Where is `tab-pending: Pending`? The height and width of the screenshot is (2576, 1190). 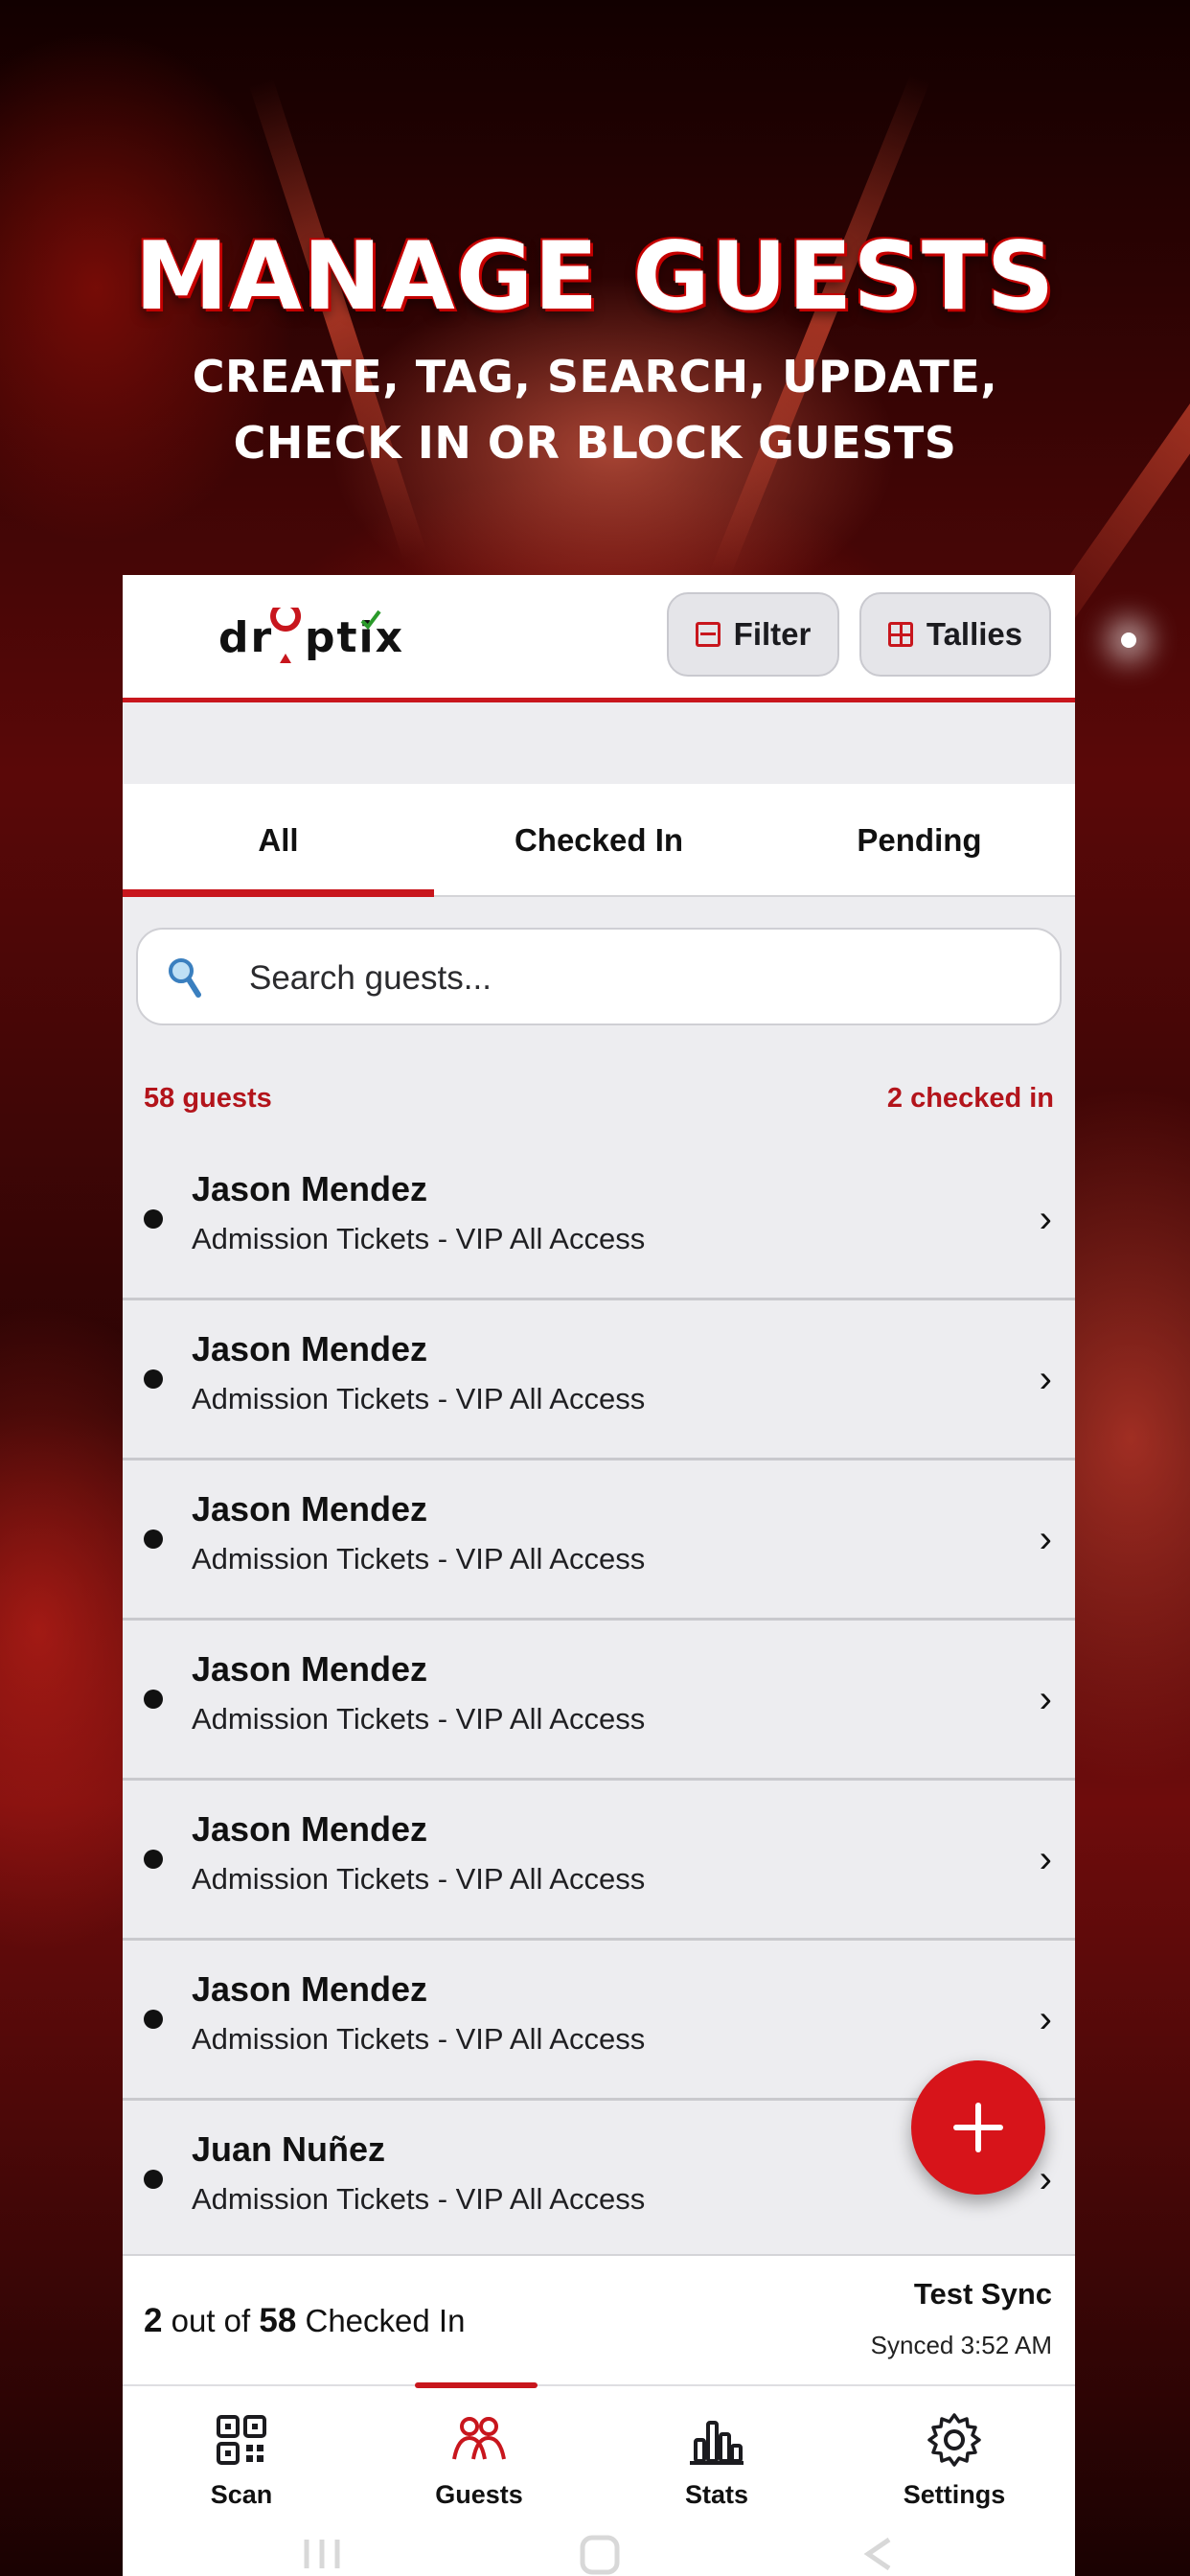
tab-pending: Pending is located at coordinates (920, 840).